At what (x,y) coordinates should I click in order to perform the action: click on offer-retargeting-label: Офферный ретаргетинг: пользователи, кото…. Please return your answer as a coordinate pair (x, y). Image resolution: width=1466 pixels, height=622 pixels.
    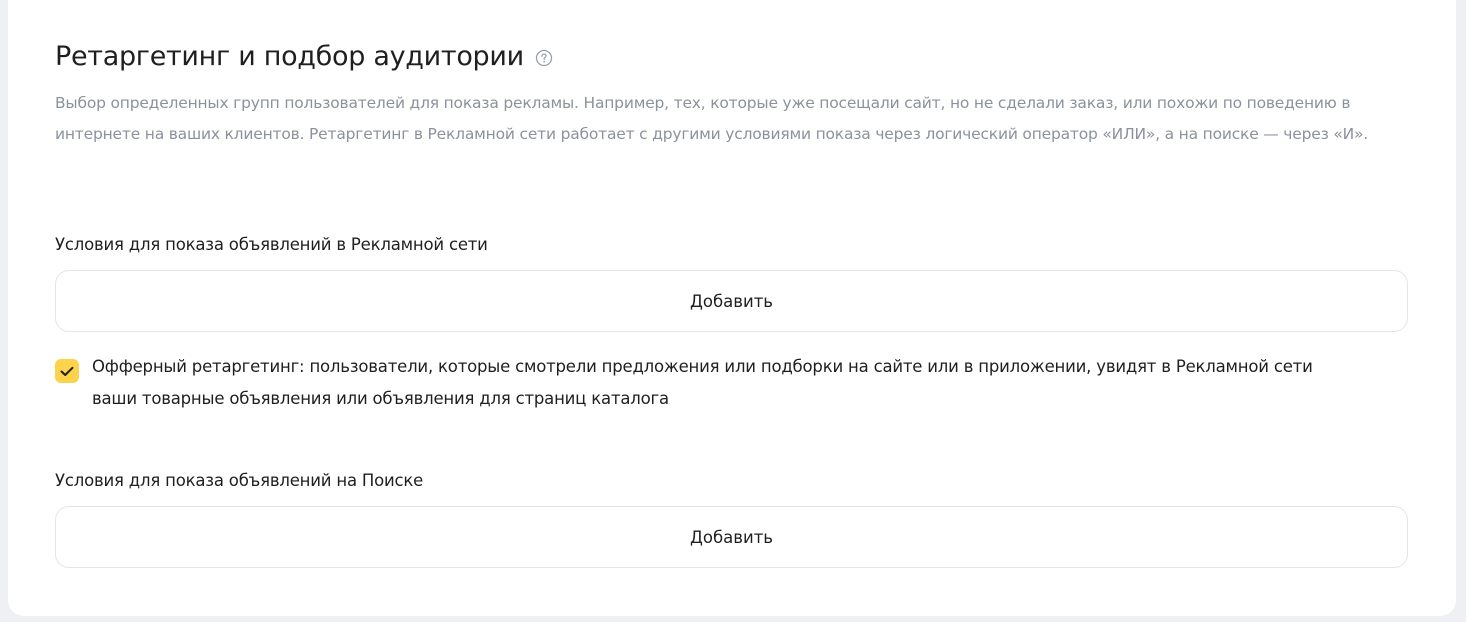
    Looking at the image, I should click on (722, 383).